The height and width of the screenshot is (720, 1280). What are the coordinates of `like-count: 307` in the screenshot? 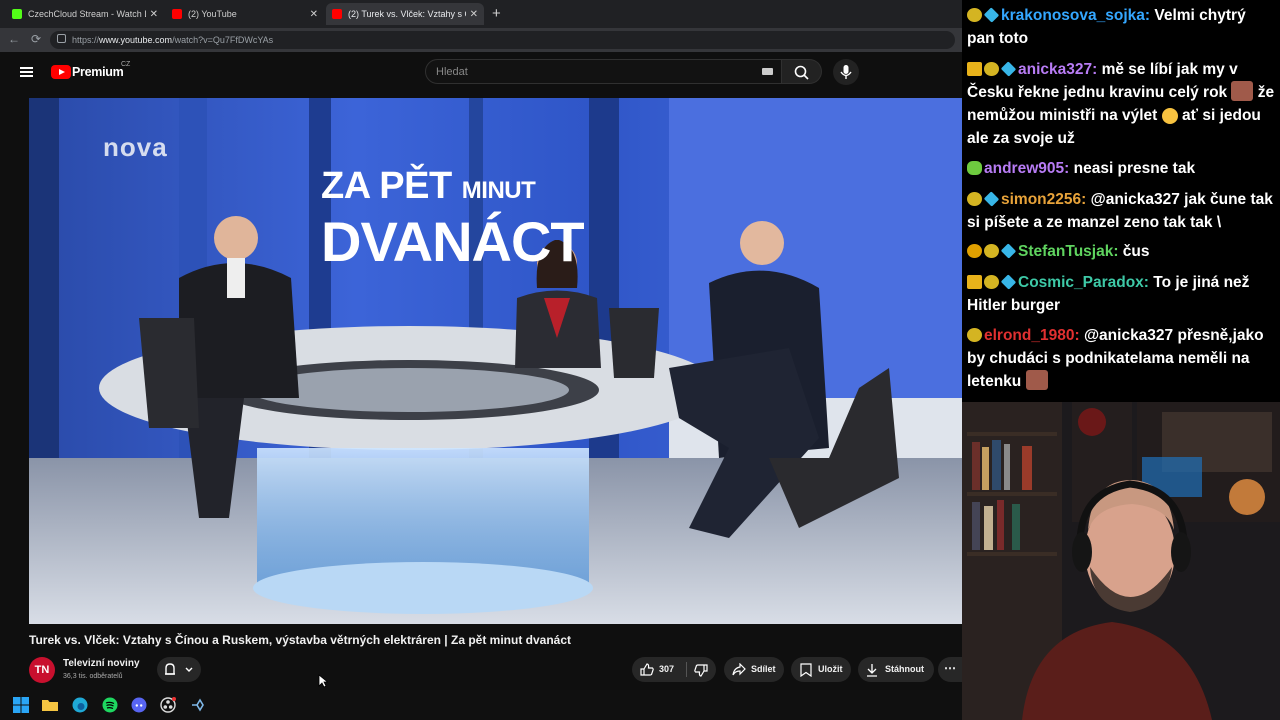 It's located at (666, 669).